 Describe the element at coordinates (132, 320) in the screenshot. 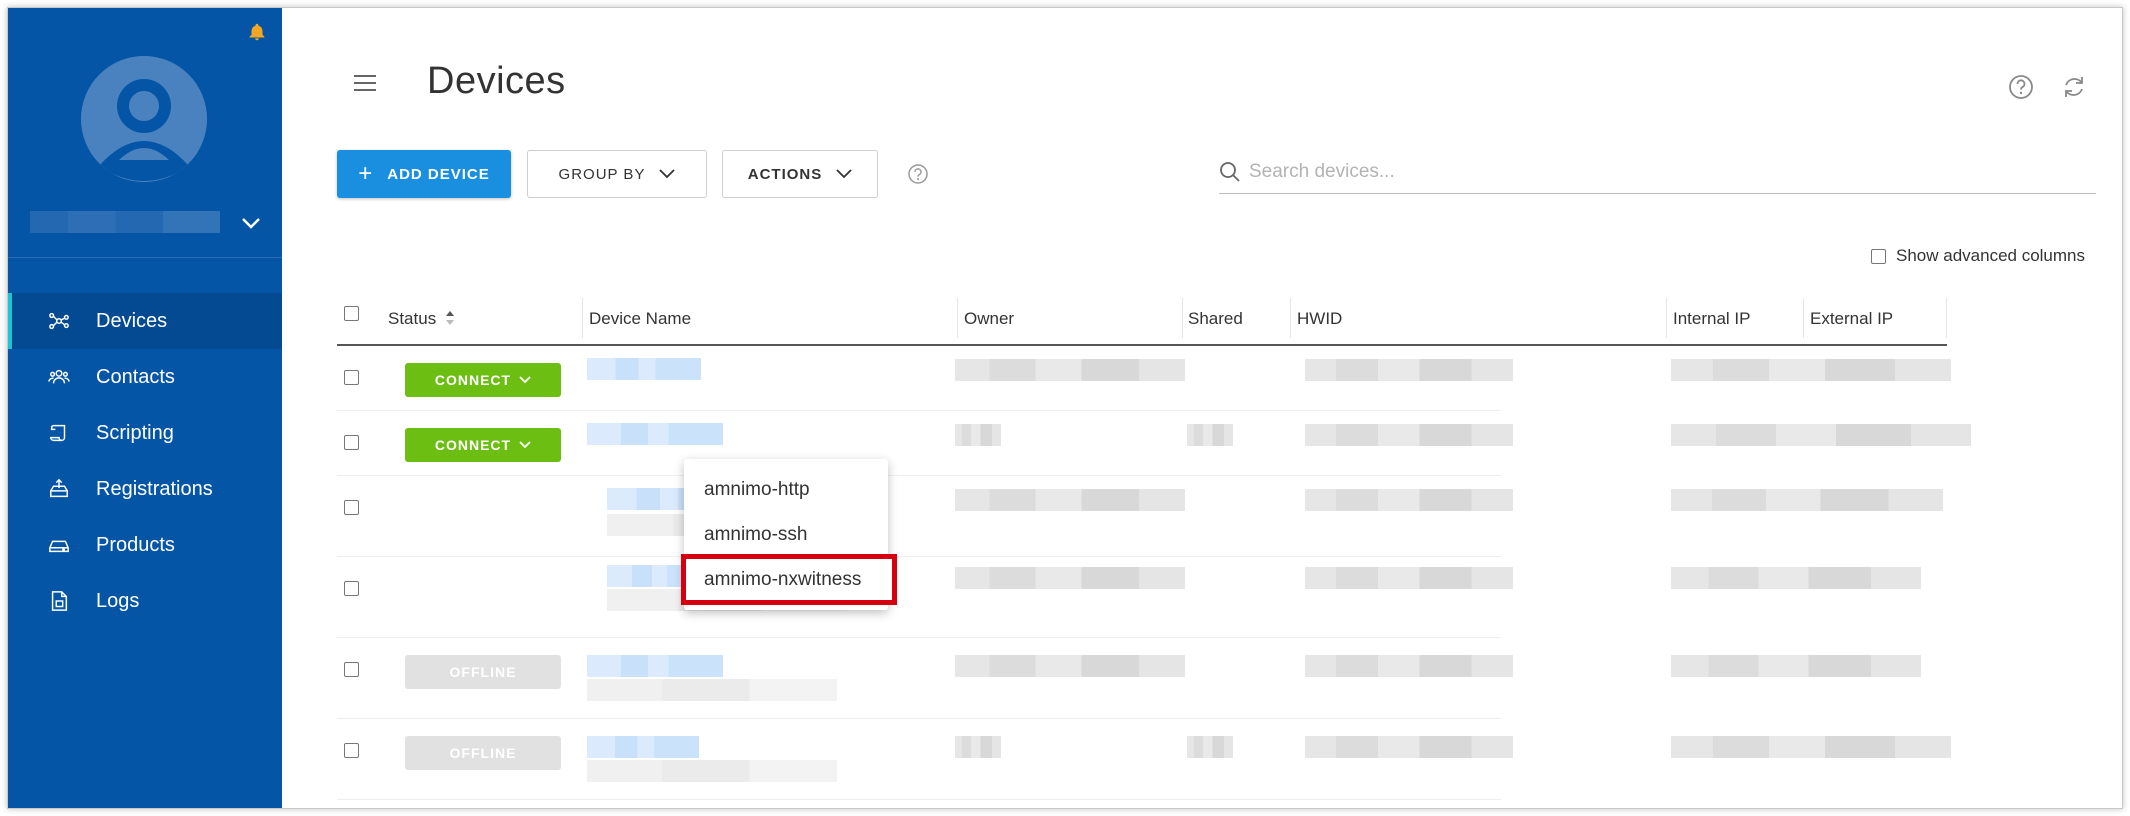

I see `sidebar-item-label: Devices` at that location.